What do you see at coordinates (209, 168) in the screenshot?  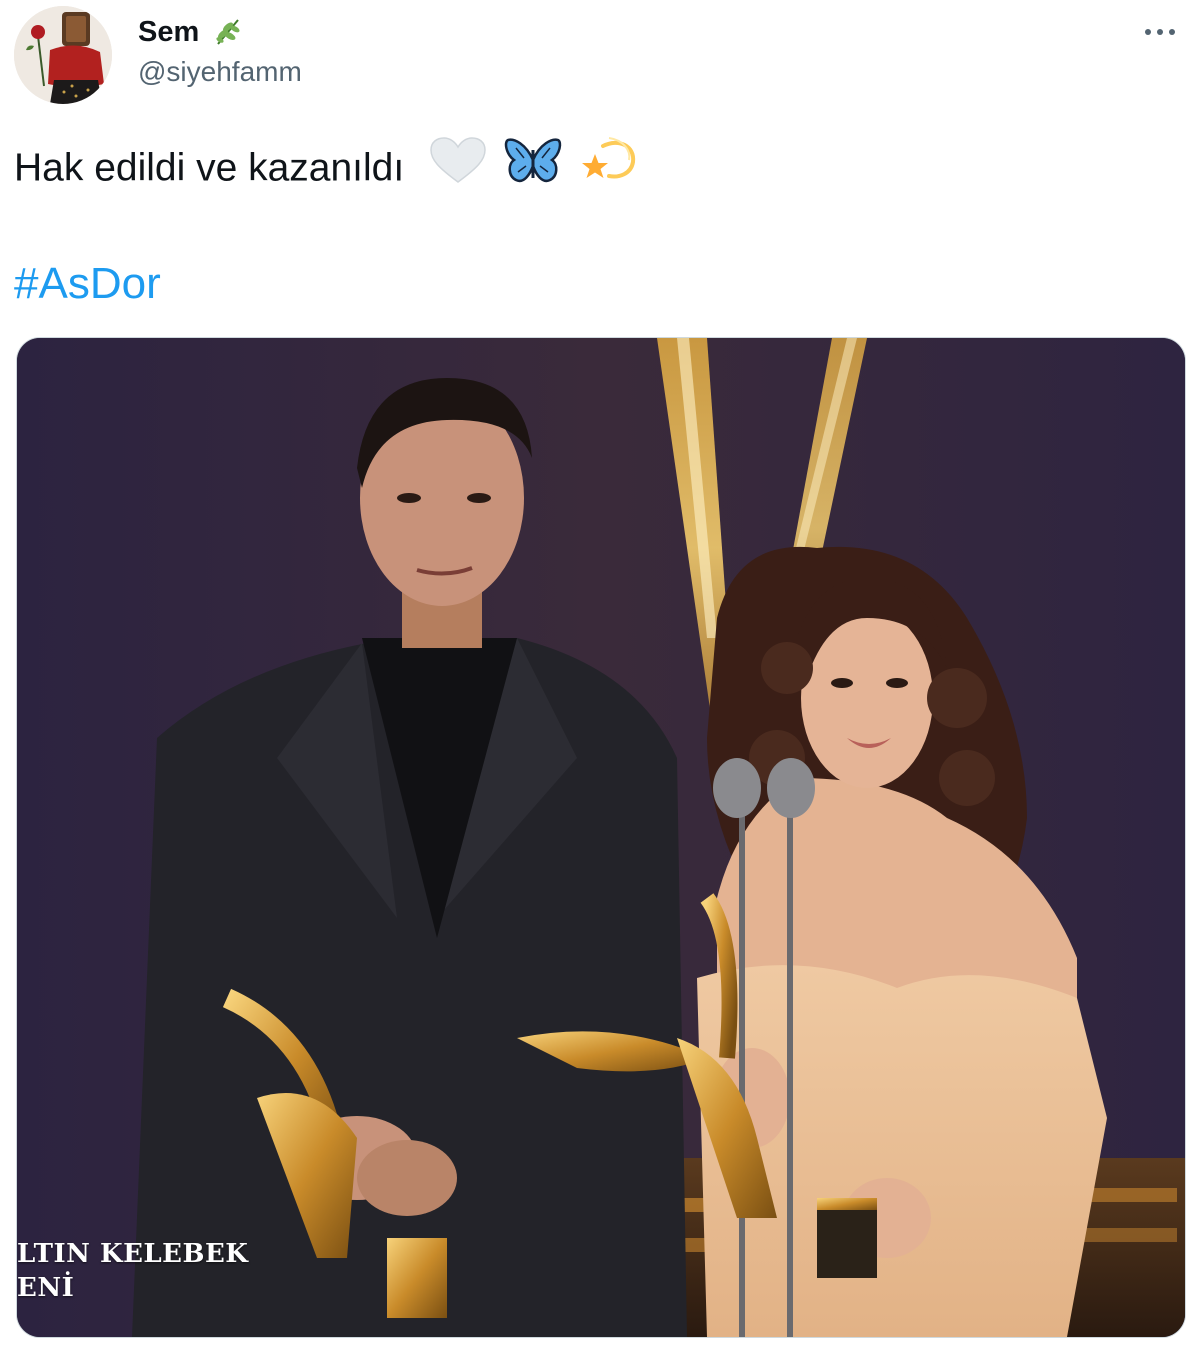 I see `tweet-text-content: Hak edildi ve kazanıldı` at bounding box center [209, 168].